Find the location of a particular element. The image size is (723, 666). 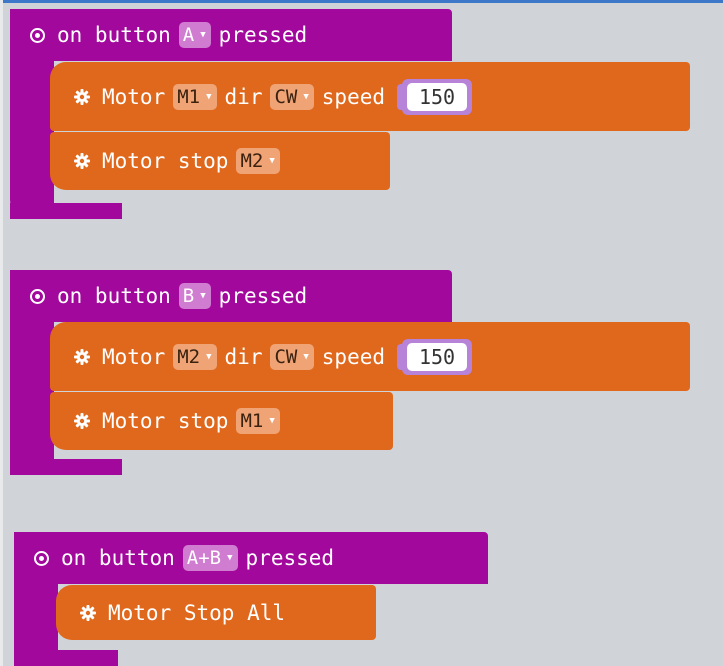

workspace-top-border is located at coordinates (361, 1).